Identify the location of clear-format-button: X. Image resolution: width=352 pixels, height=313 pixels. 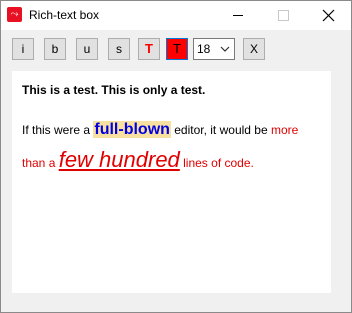
(254, 49).